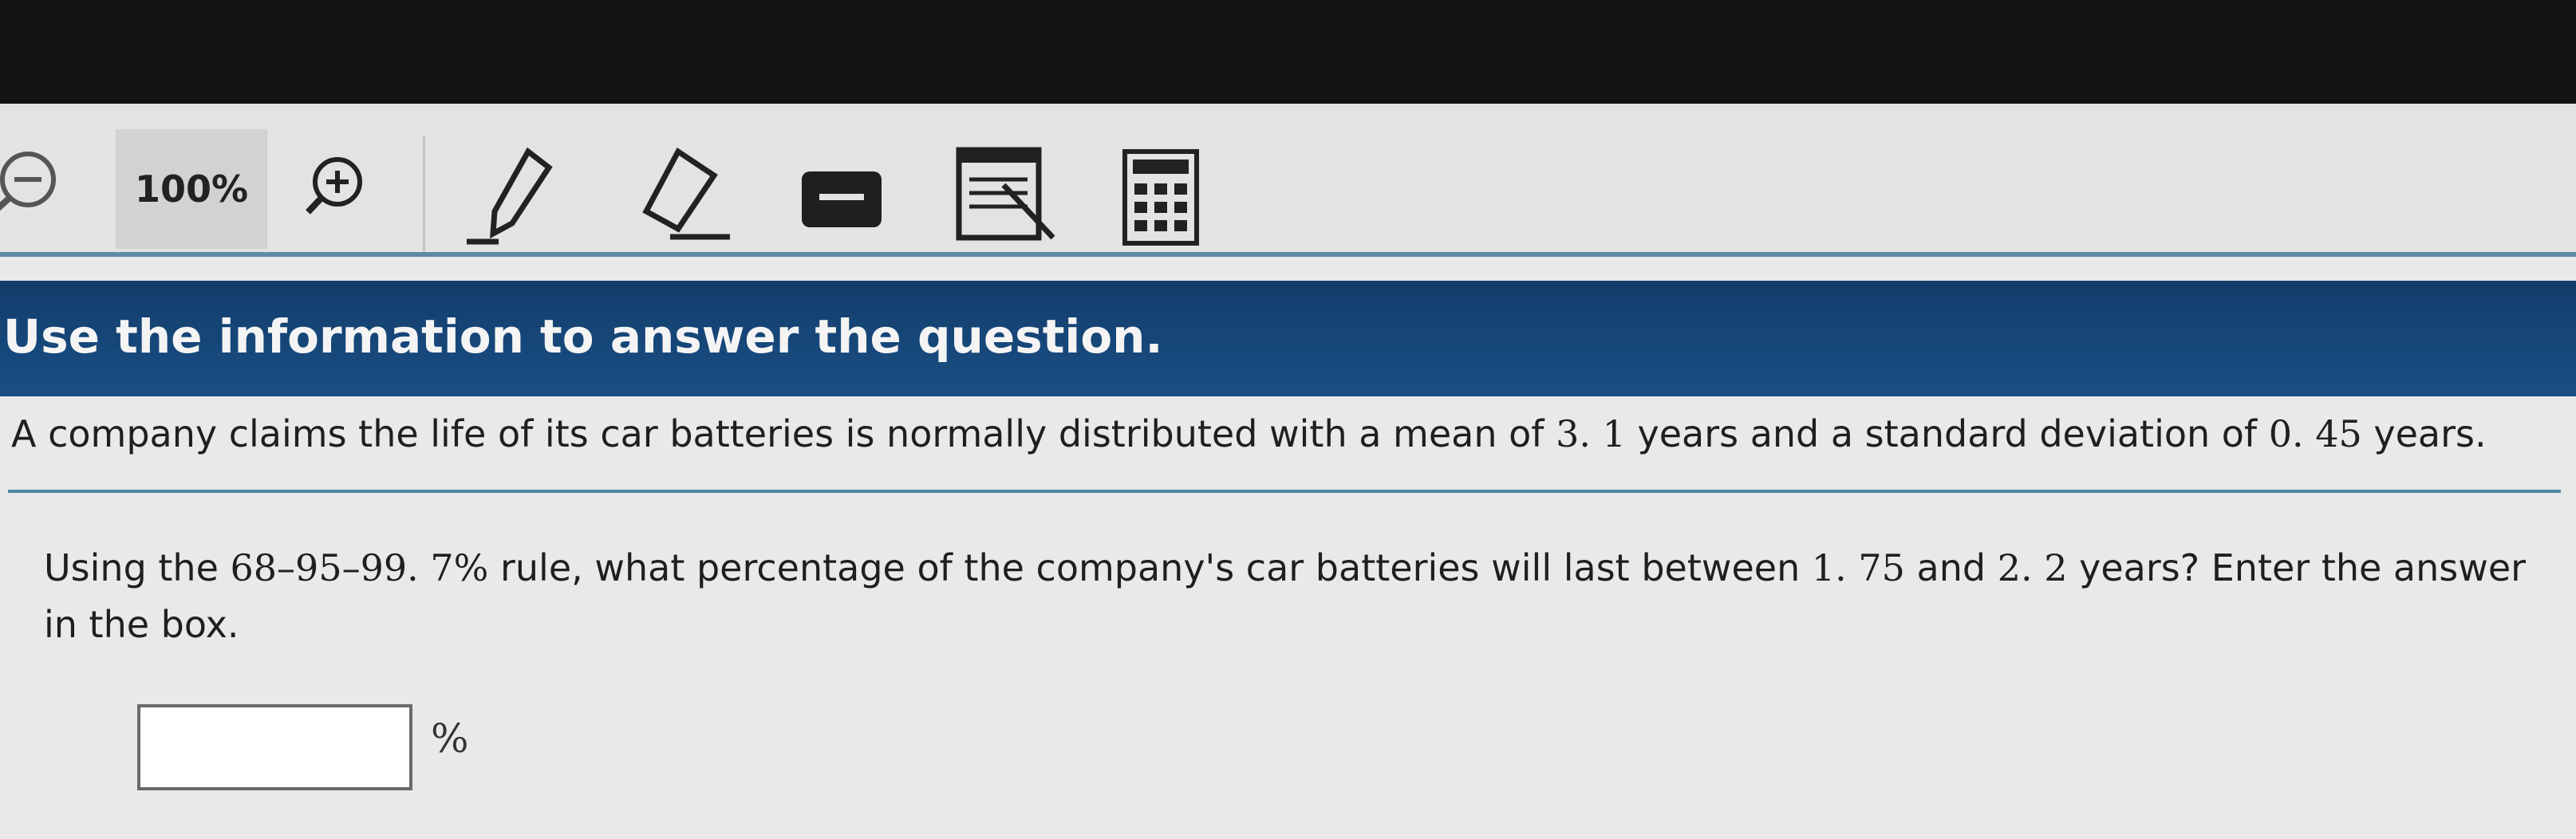 This screenshot has height=839, width=2576. Describe the element at coordinates (1288, 54) in the screenshot. I see `monitor-bezel` at that location.